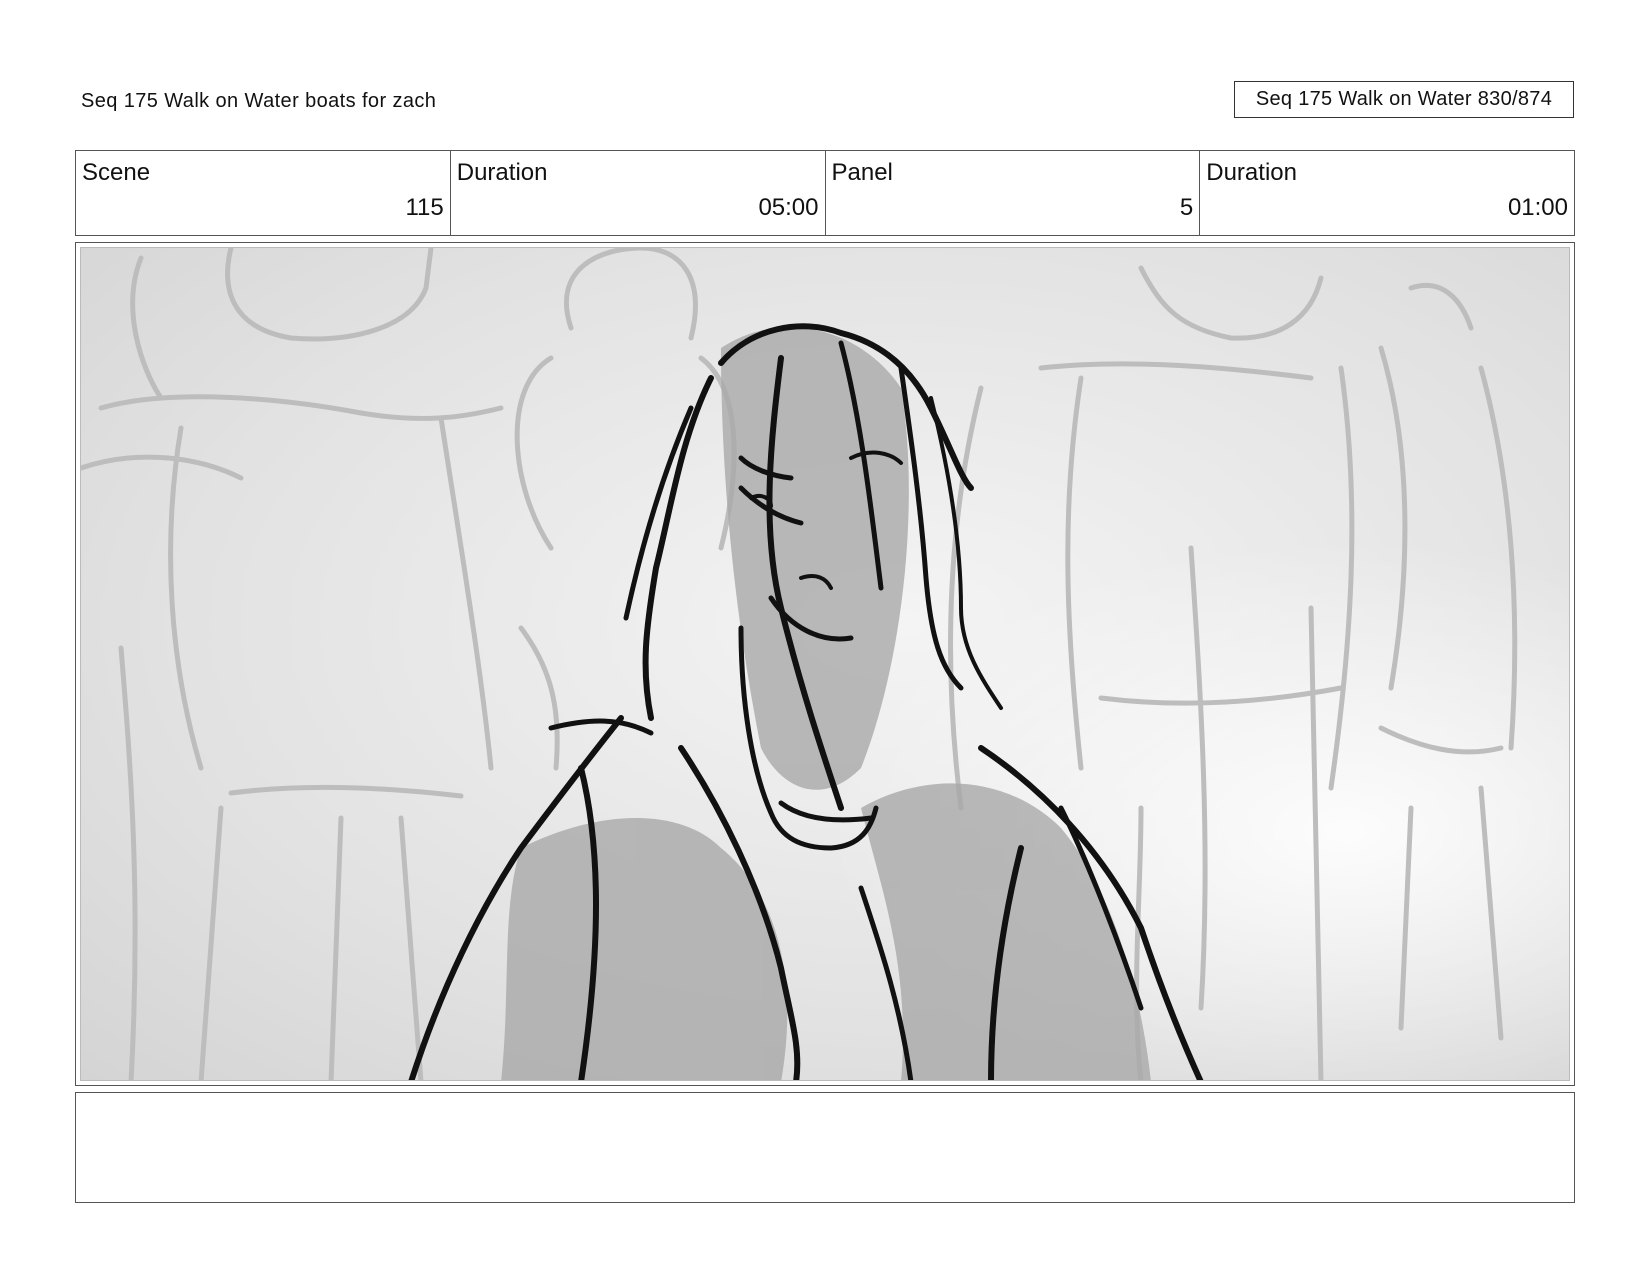 This screenshot has width=1650, height=1275. What do you see at coordinates (263, 193) in the screenshot?
I see `scene-cell: Scene 115` at bounding box center [263, 193].